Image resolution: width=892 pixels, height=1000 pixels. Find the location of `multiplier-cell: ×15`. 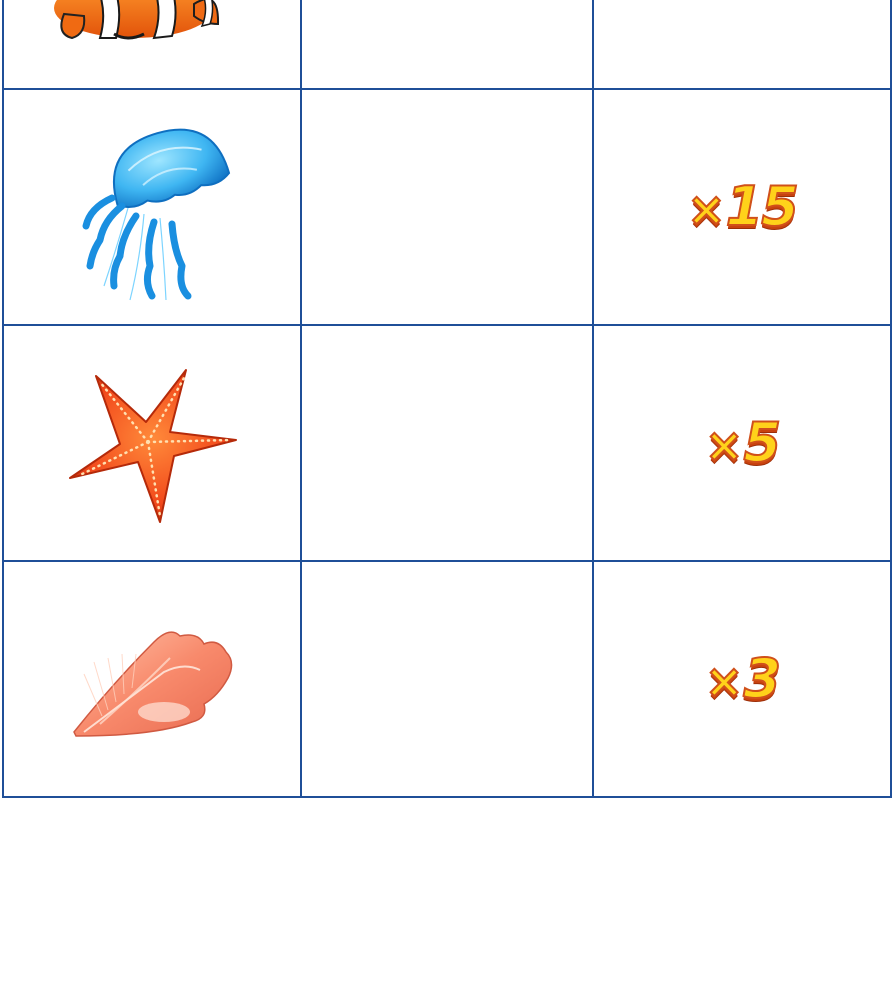

multiplier-cell: ×15 is located at coordinates (741, 207).